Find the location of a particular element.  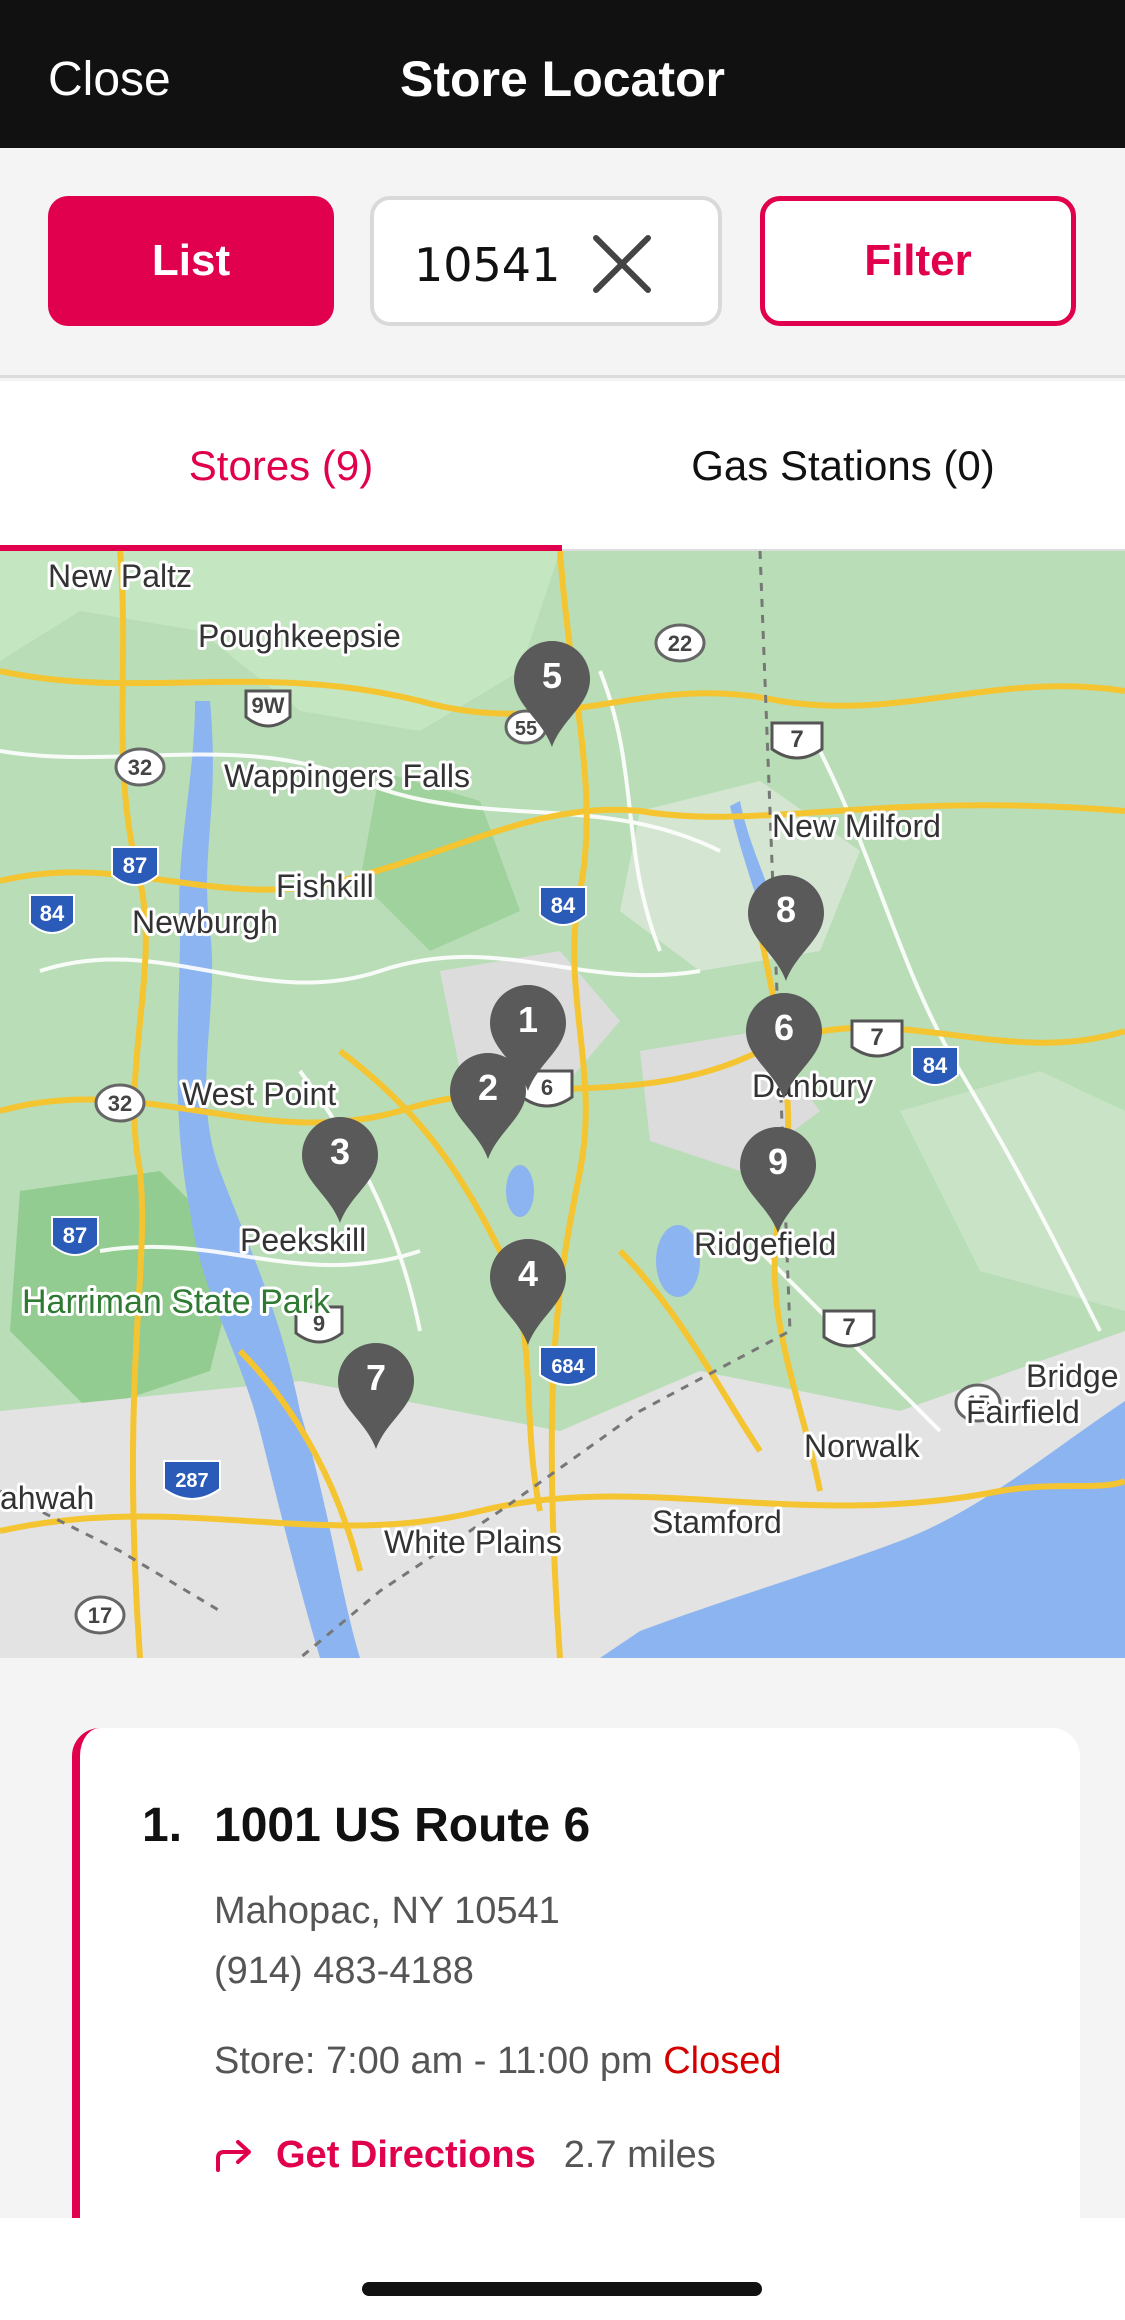

store-distance: 2.7 miles is located at coordinates (639, 2155).